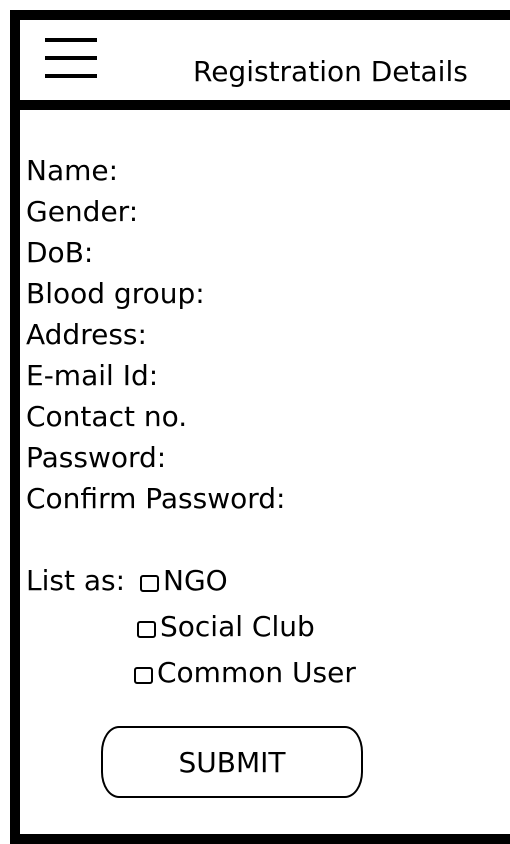 The height and width of the screenshot is (844, 510). Describe the element at coordinates (71, 59) in the screenshot. I see `hamburger-menu-icon` at that location.